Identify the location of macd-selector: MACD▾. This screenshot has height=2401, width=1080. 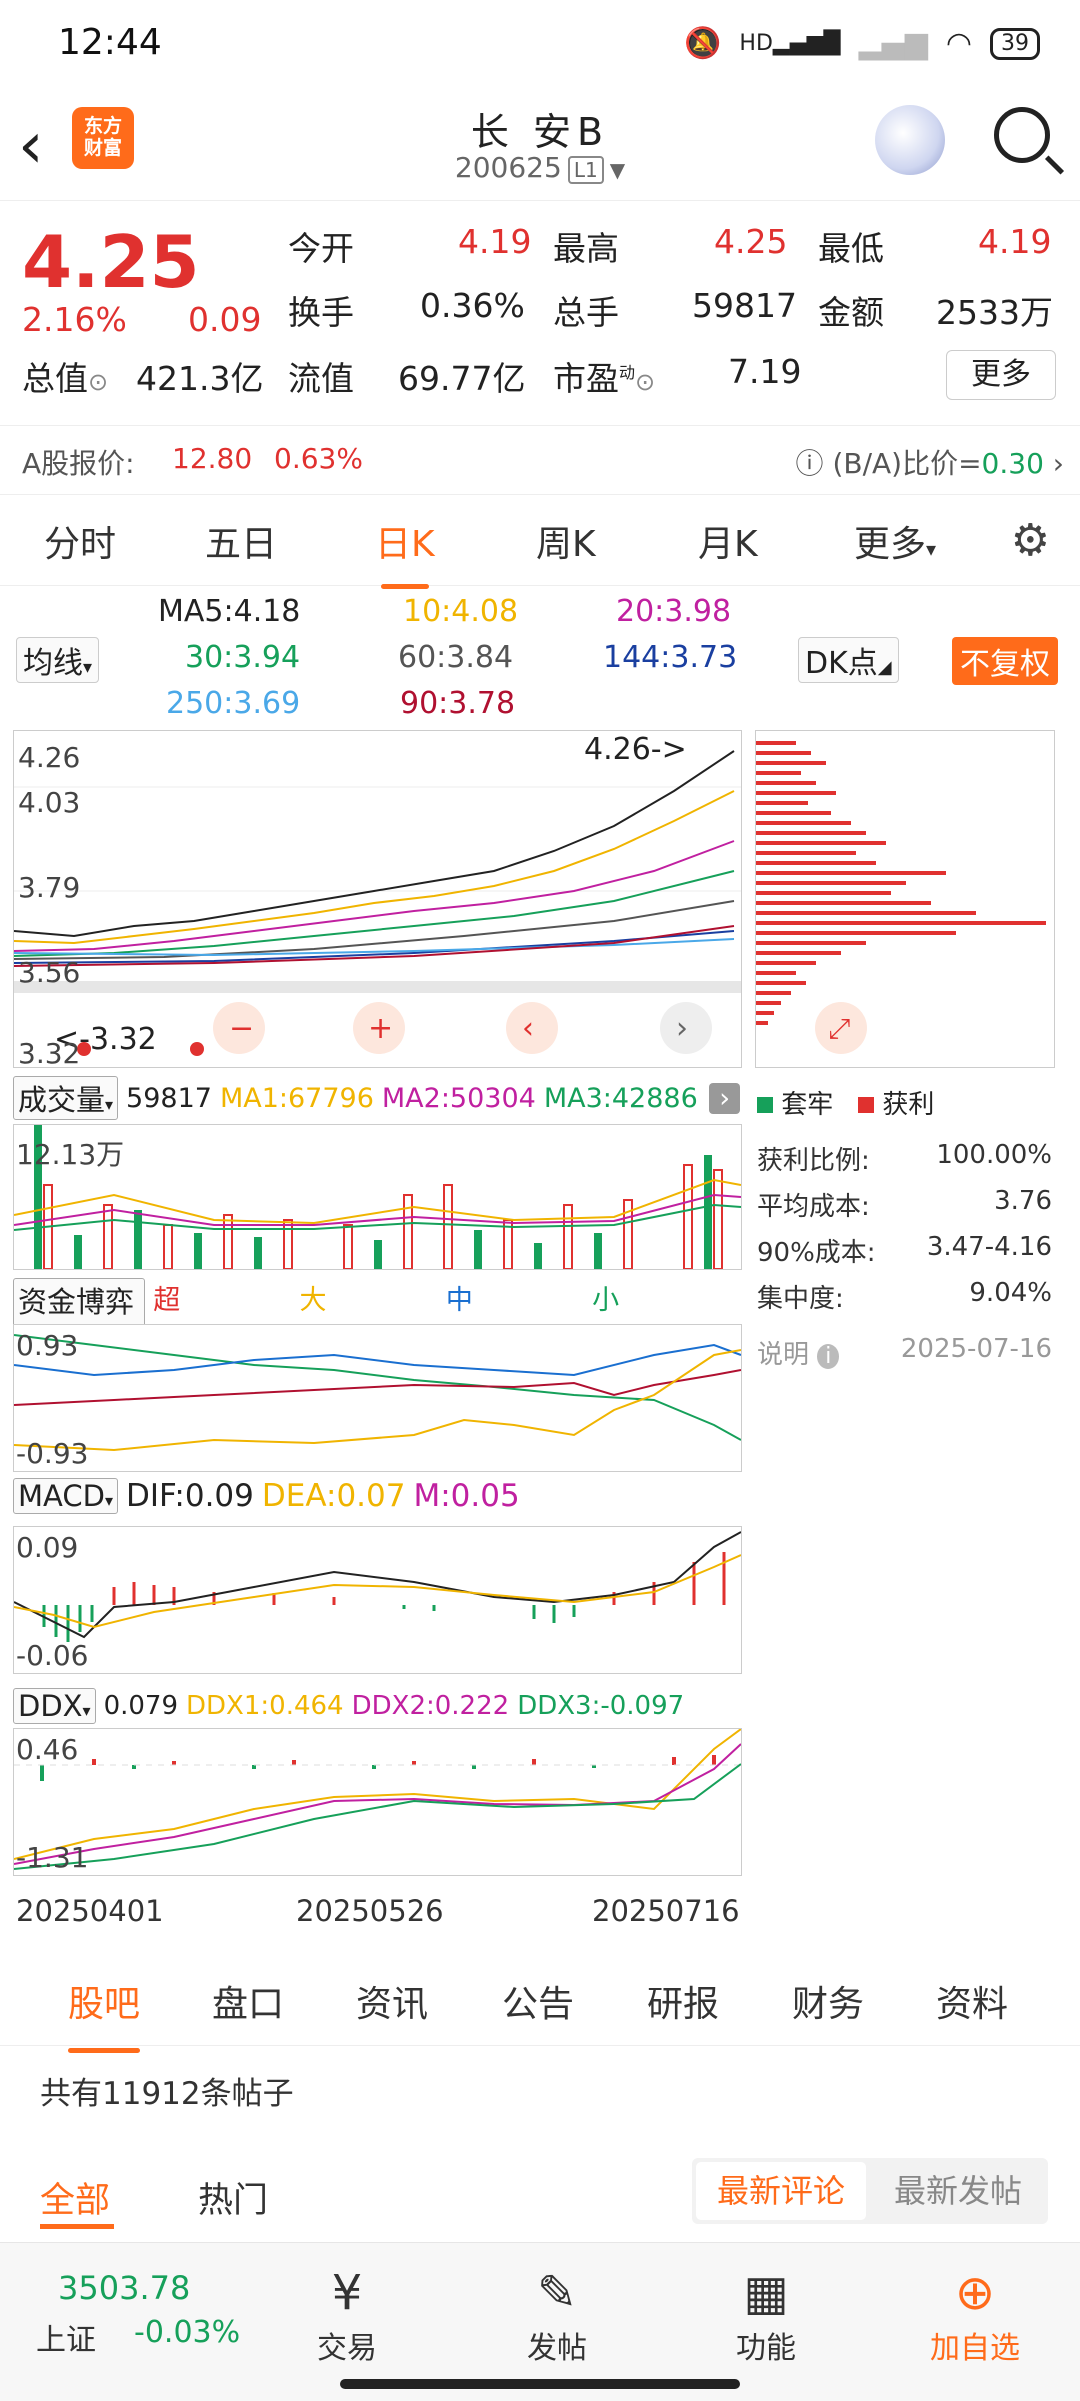
(65, 1496).